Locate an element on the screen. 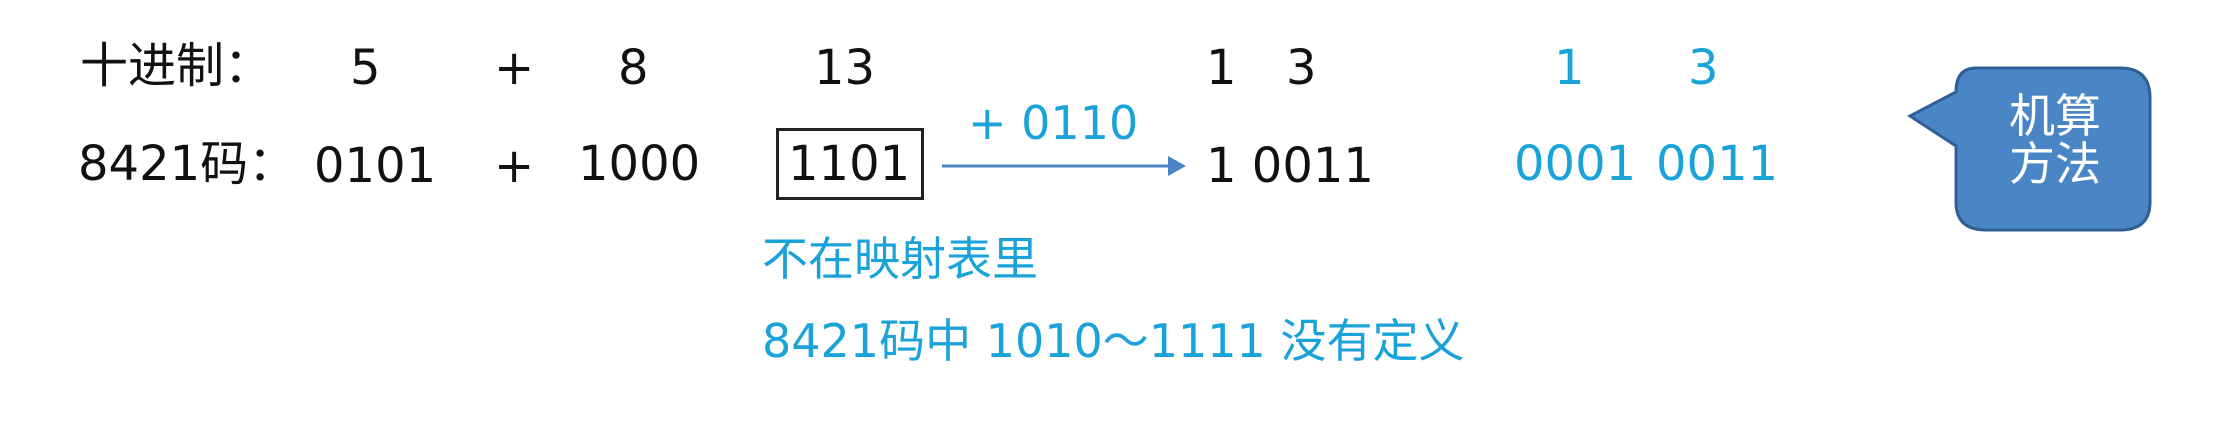  callout-label: 机算 方法 is located at coordinates (2055, 140).